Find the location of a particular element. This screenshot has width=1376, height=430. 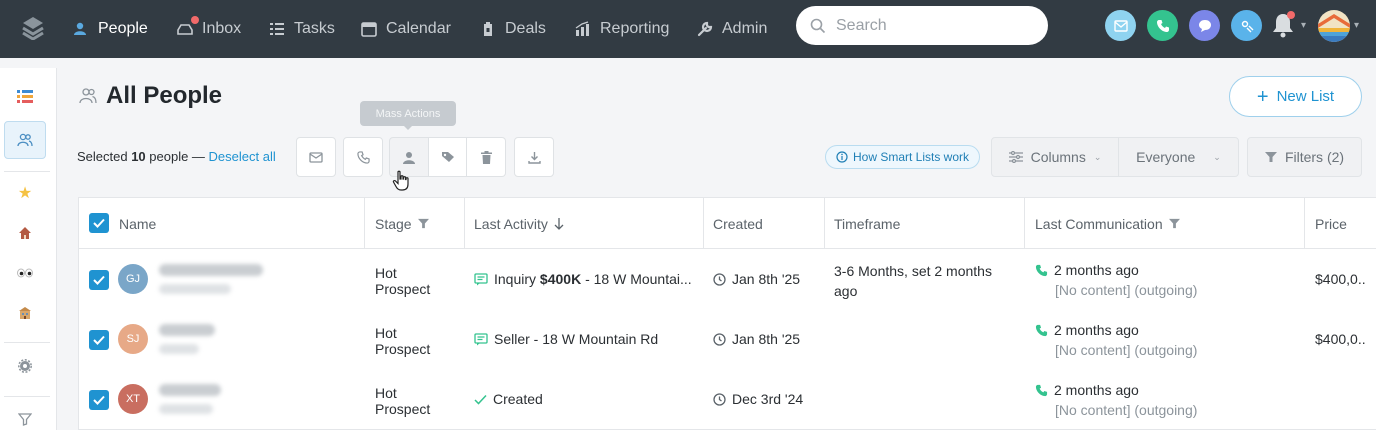

notifications-button is located at coordinates (1284, 25).